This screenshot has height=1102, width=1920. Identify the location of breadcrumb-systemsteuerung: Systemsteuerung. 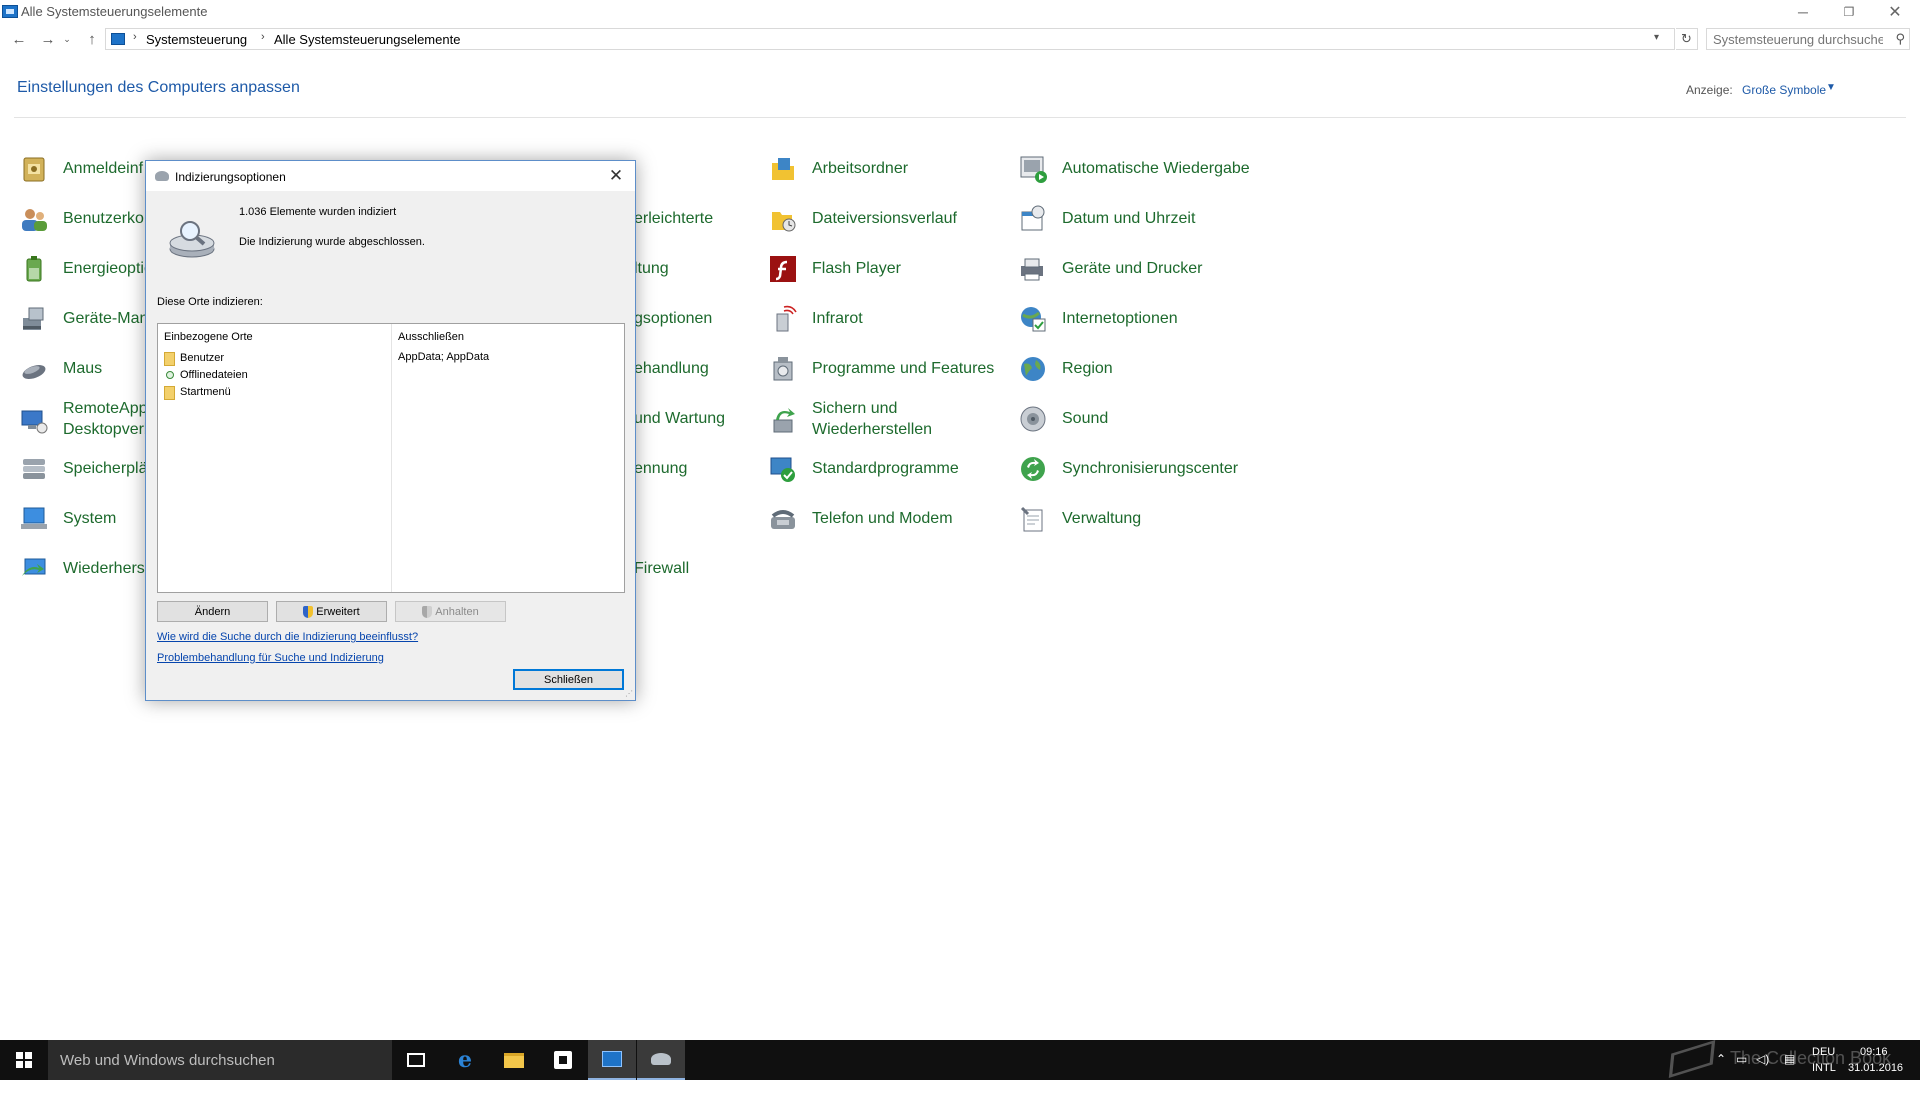
(196, 39).